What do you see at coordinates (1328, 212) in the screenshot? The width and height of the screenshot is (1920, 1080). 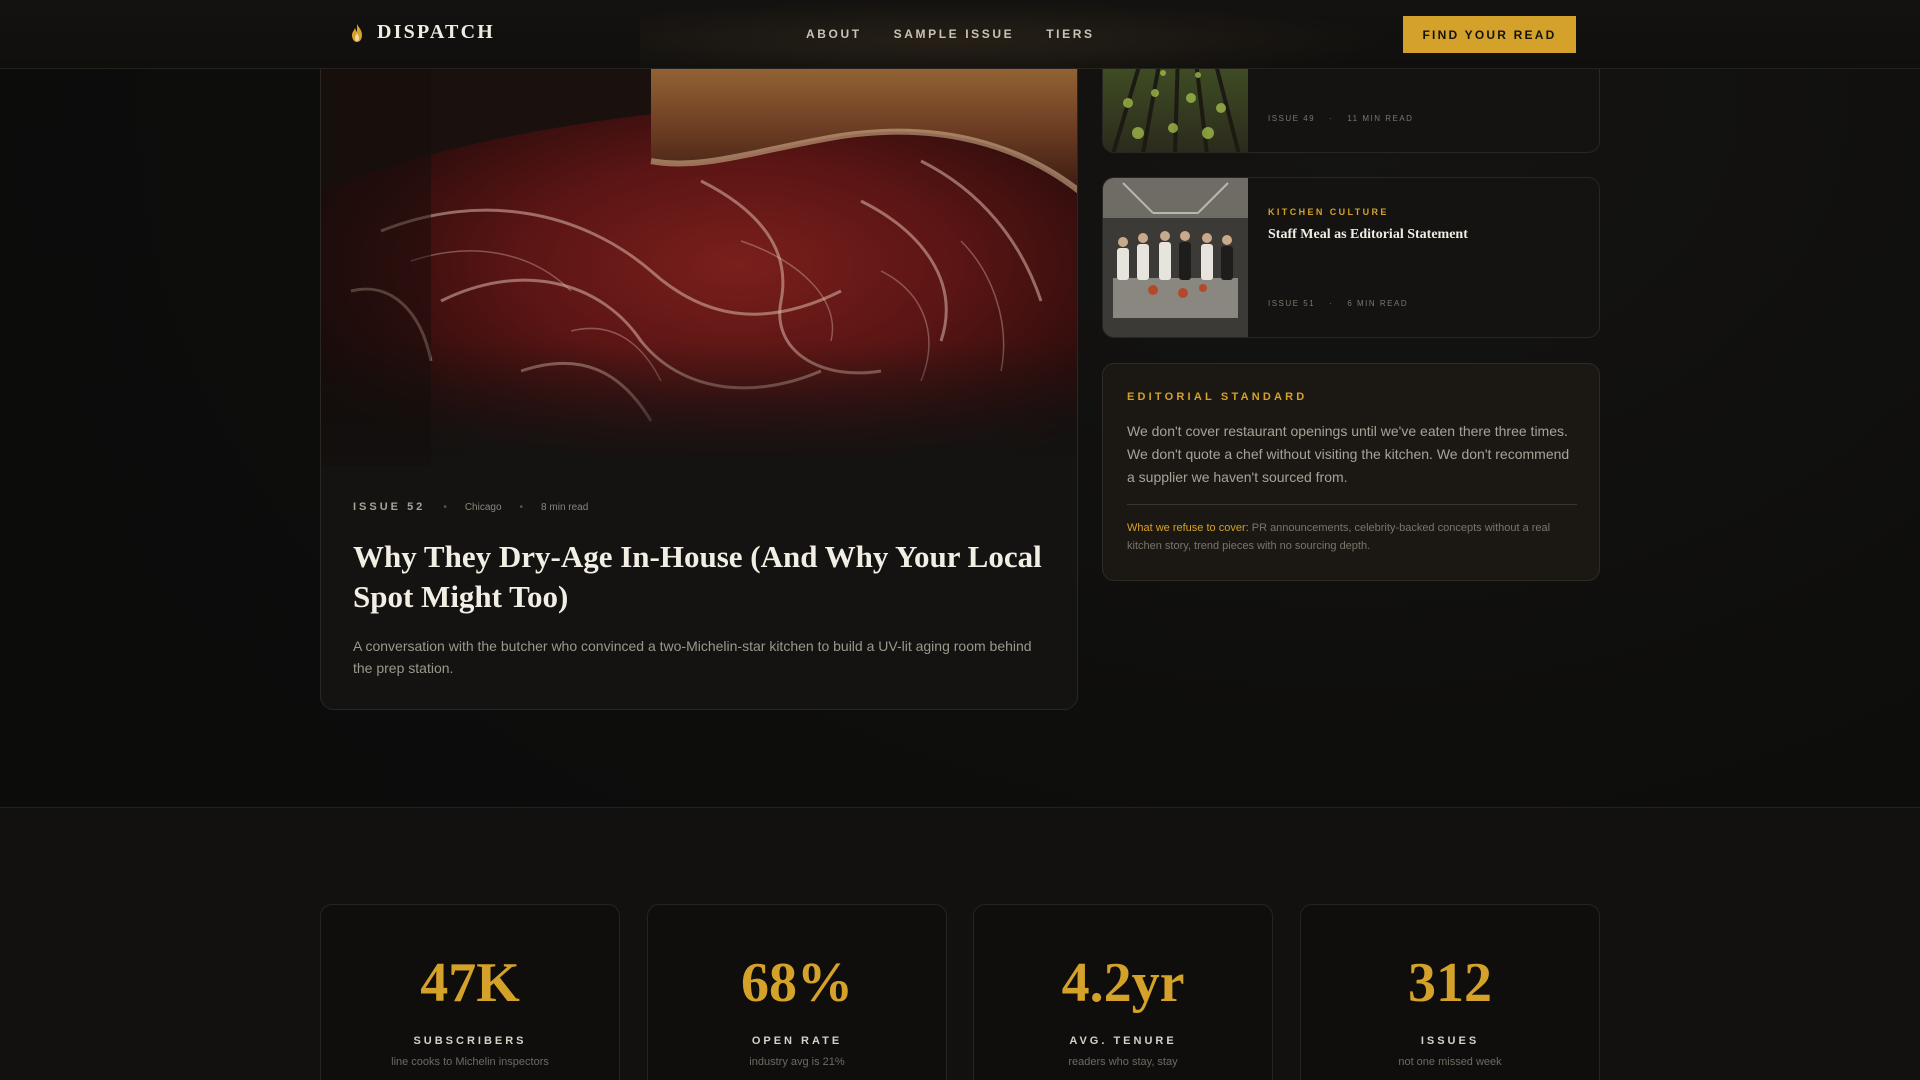 I see `side-article-category: KITCHEN CULTURE` at bounding box center [1328, 212].